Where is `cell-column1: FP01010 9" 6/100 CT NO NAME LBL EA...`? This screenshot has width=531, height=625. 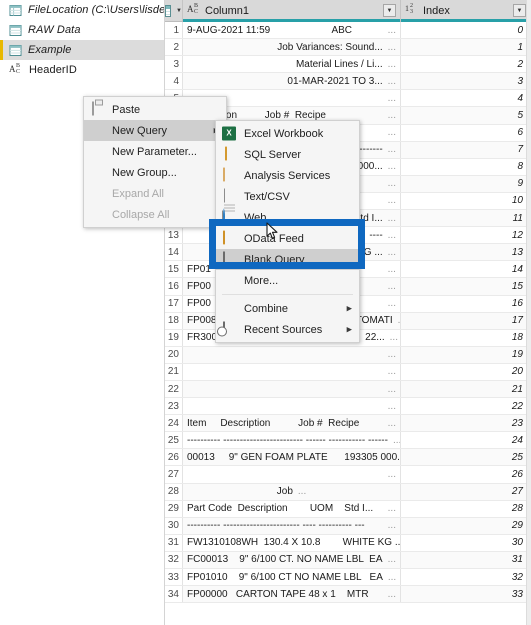 cell-column1: FP01010 9" 6/100 CT NO NAME LBL EA... is located at coordinates (292, 577).